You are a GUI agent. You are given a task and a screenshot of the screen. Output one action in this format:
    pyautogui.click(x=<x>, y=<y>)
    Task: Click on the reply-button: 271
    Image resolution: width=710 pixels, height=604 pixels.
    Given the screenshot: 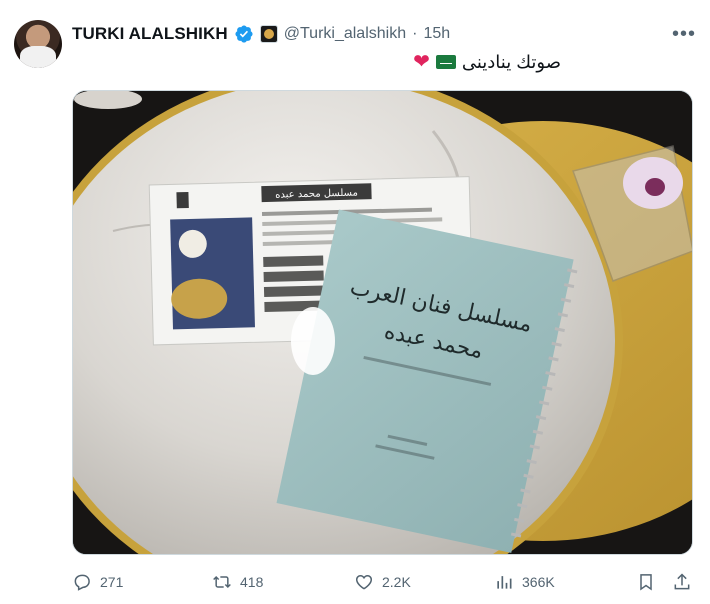 What is the action you would take?
    pyautogui.click(x=97, y=582)
    